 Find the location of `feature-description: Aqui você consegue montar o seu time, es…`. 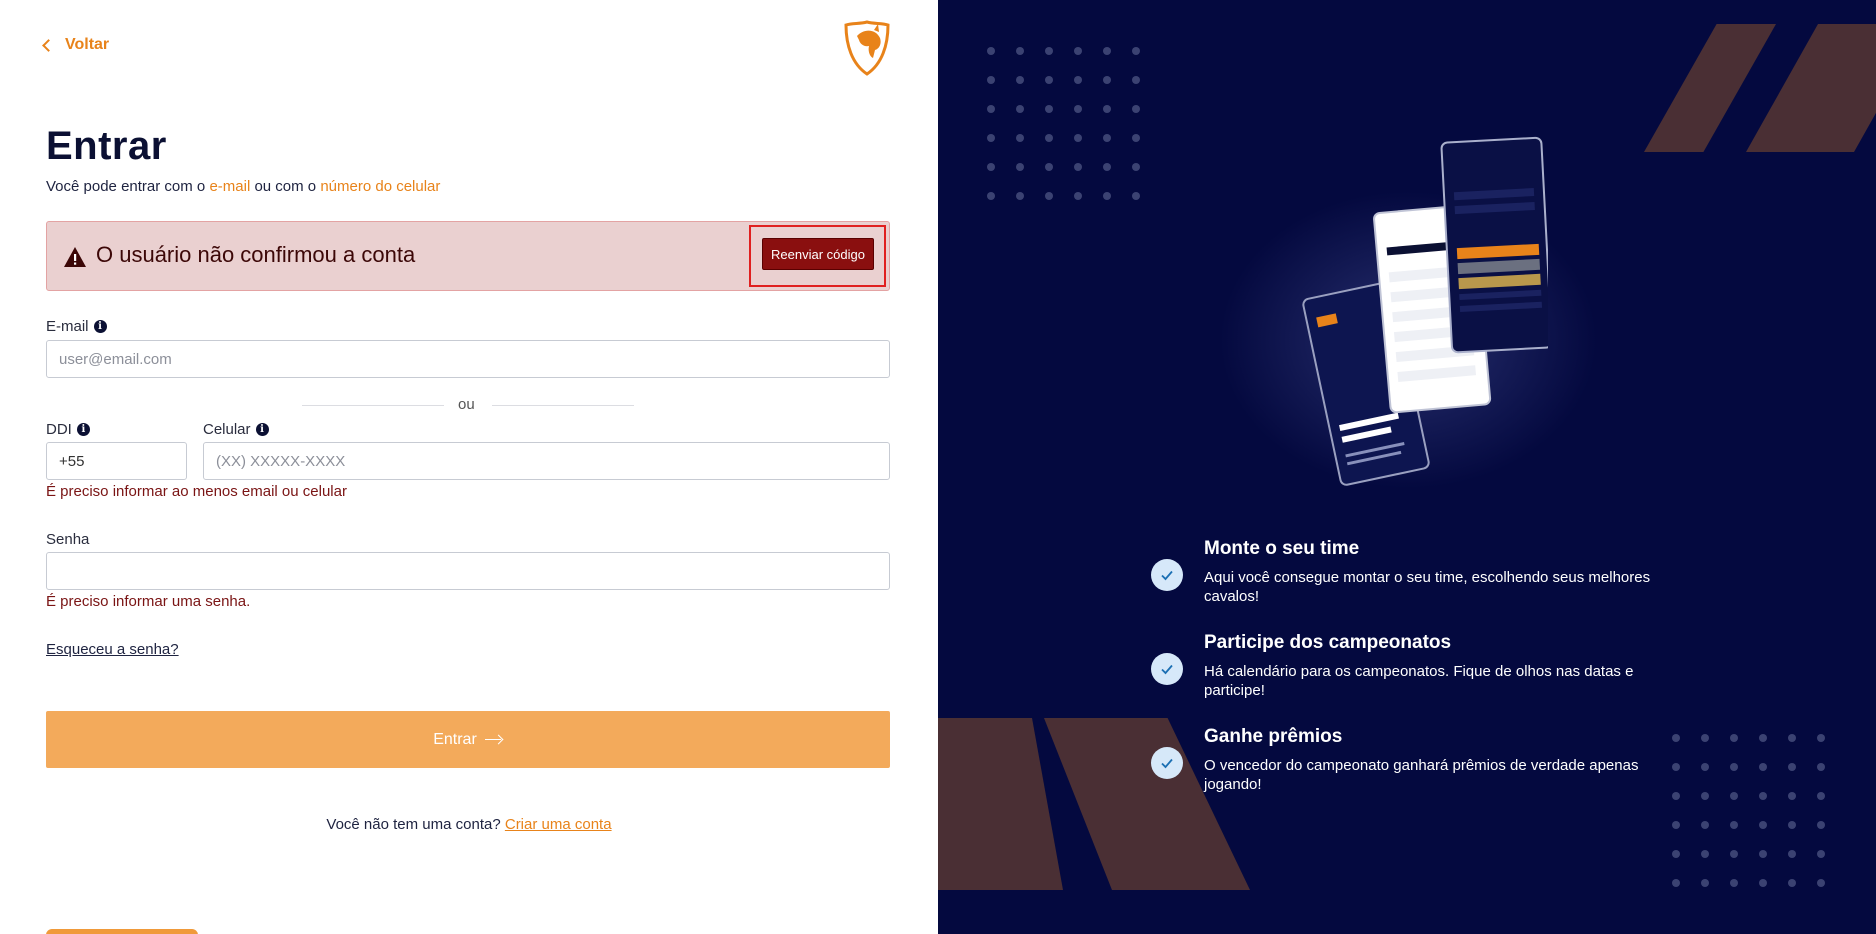

feature-description: Aqui você consegue montar o seu time, es… is located at coordinates (1427, 587).